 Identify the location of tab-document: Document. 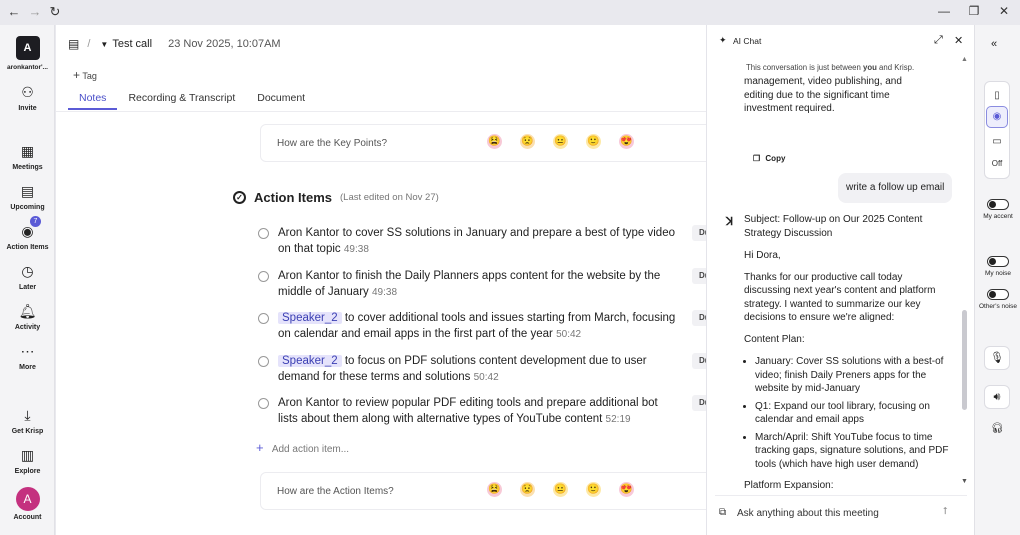
(281, 100).